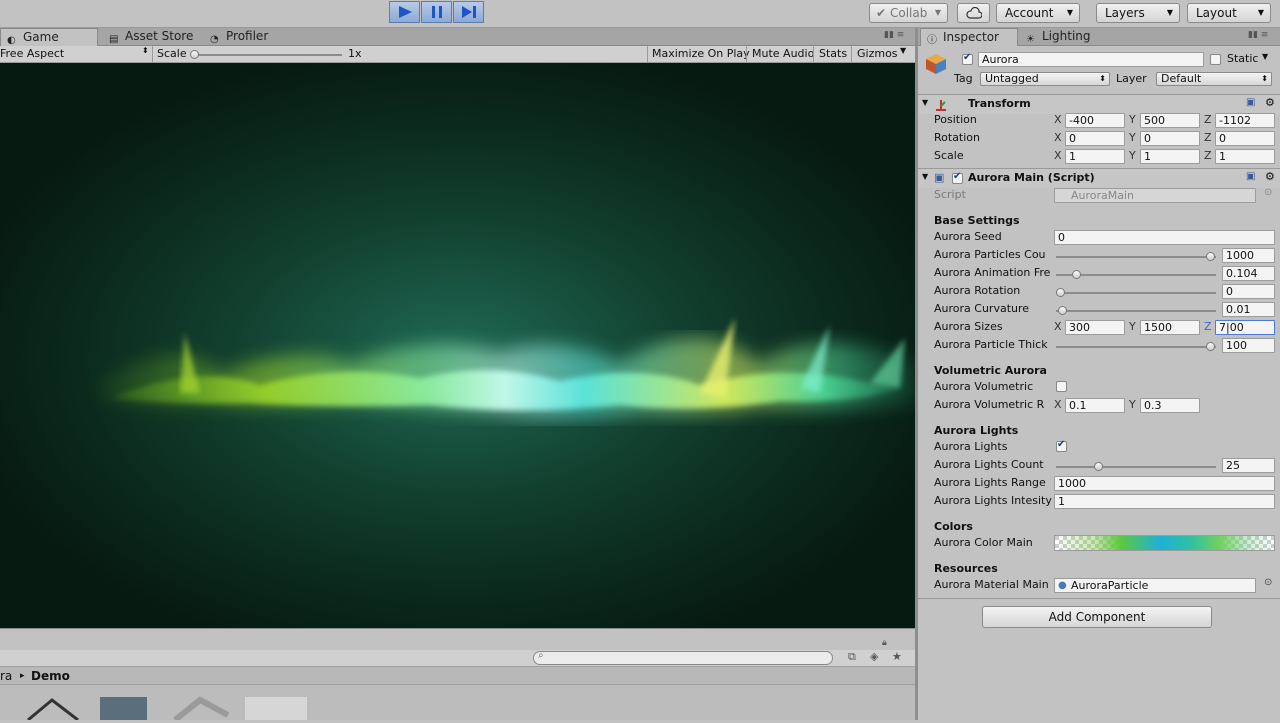 Image resolution: width=1280 pixels, height=723 pixels. Describe the element at coordinates (50, 676) in the screenshot. I see `breadcrumb-current: Demo` at that location.